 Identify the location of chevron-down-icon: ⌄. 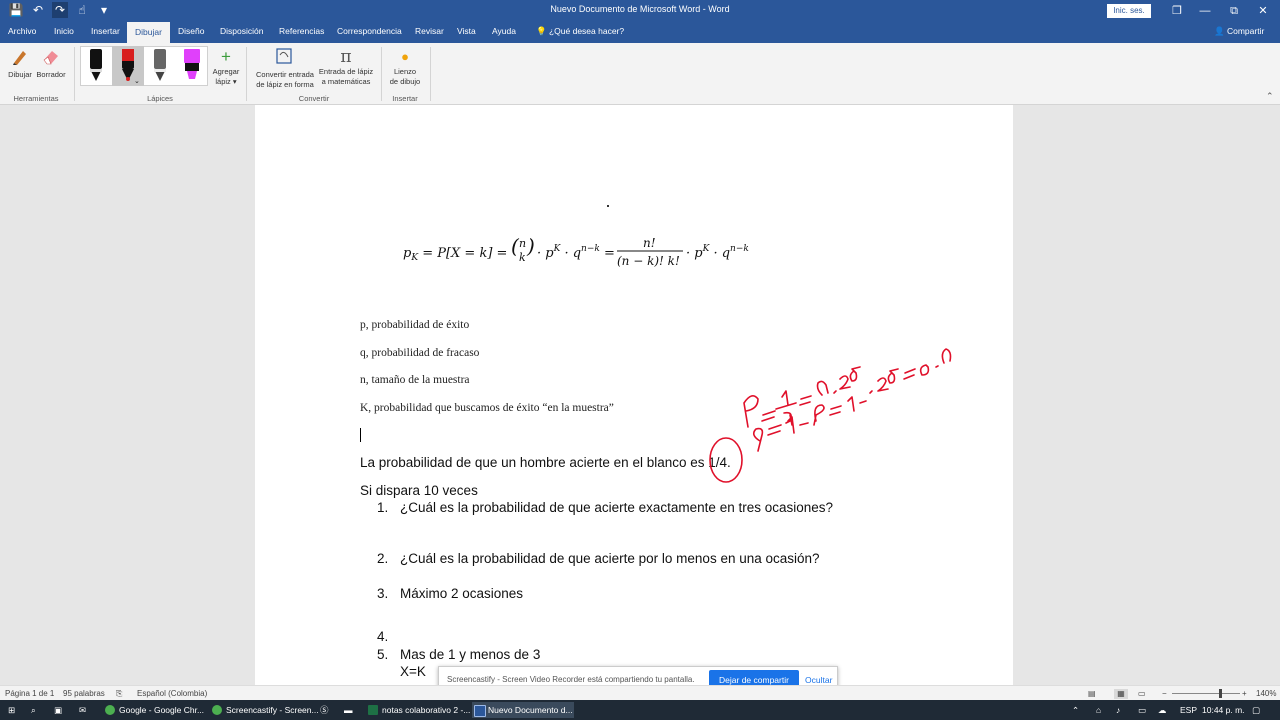
(137, 81).